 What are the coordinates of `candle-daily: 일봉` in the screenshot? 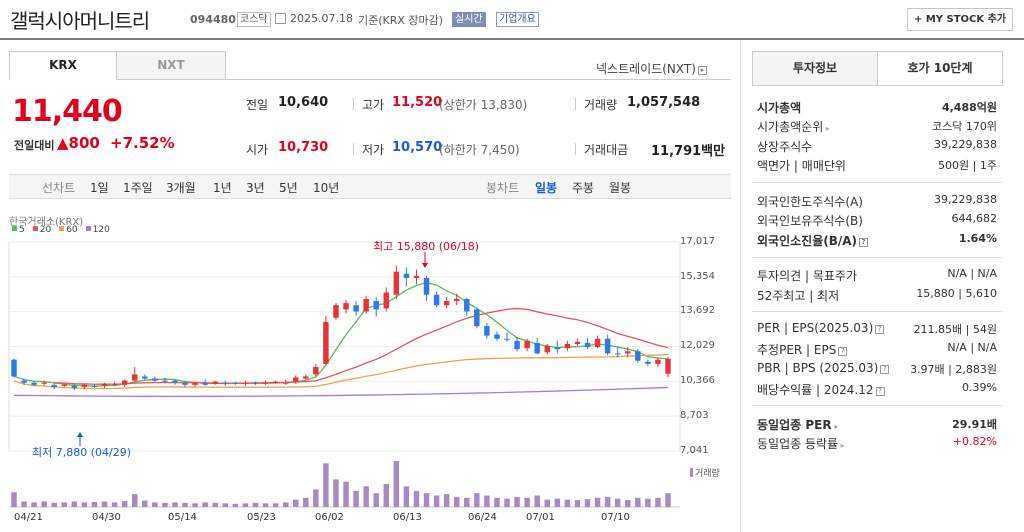 It's located at (546, 187).